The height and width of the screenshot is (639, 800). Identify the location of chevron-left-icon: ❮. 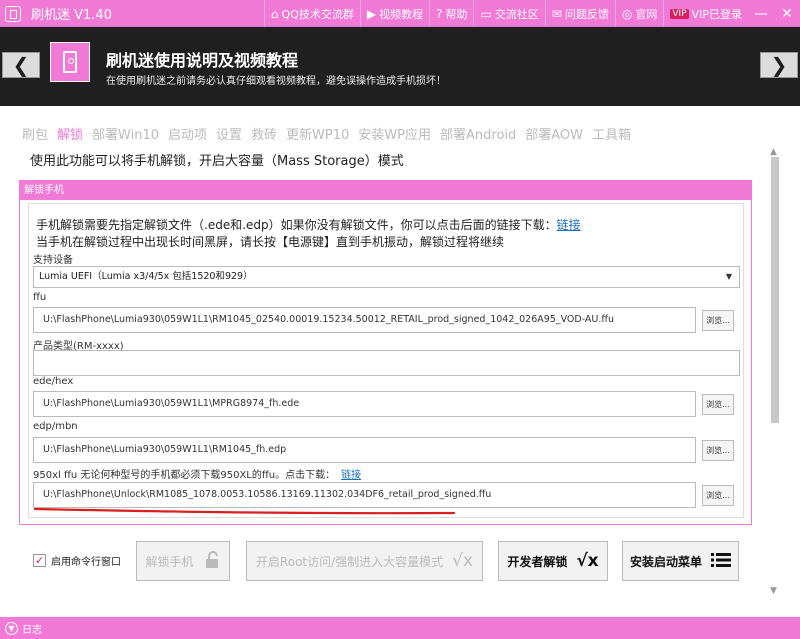
(21, 65).